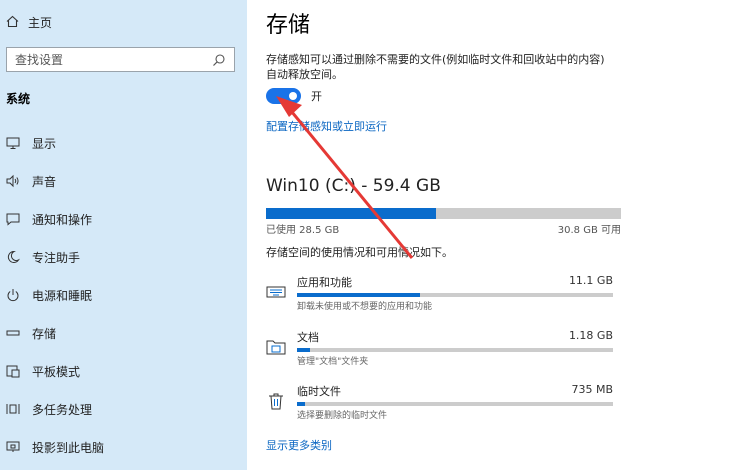  Describe the element at coordinates (276, 401) in the screenshot. I see `trash-icon` at that location.